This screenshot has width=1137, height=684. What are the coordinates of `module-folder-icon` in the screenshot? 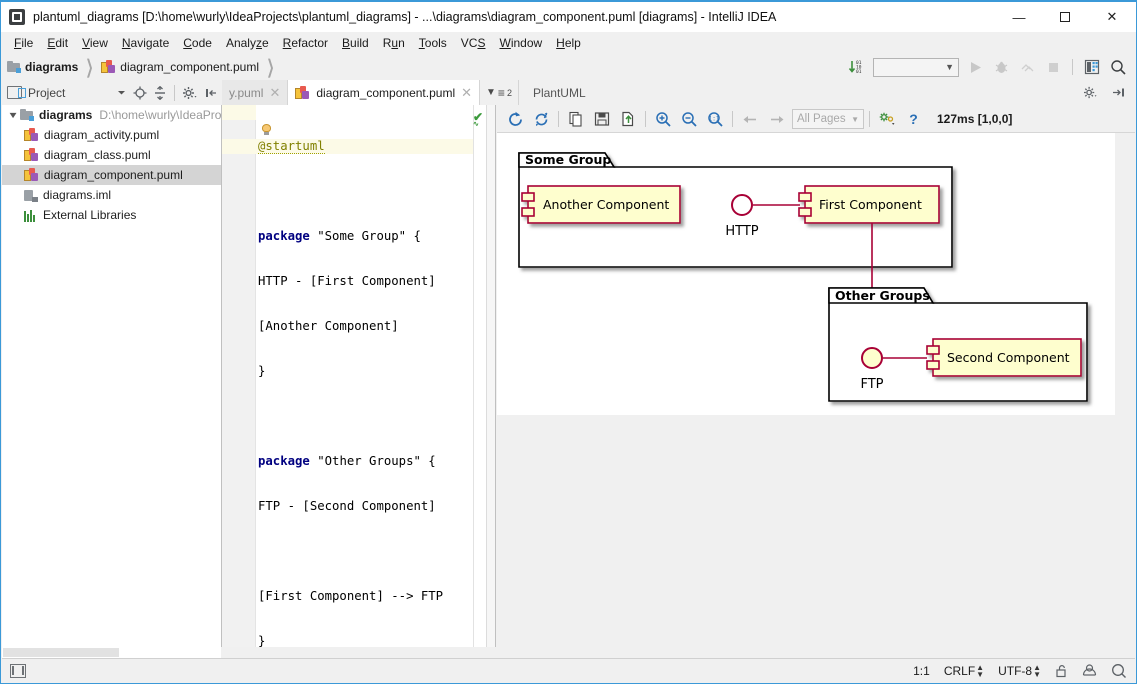 It's located at (14, 67).